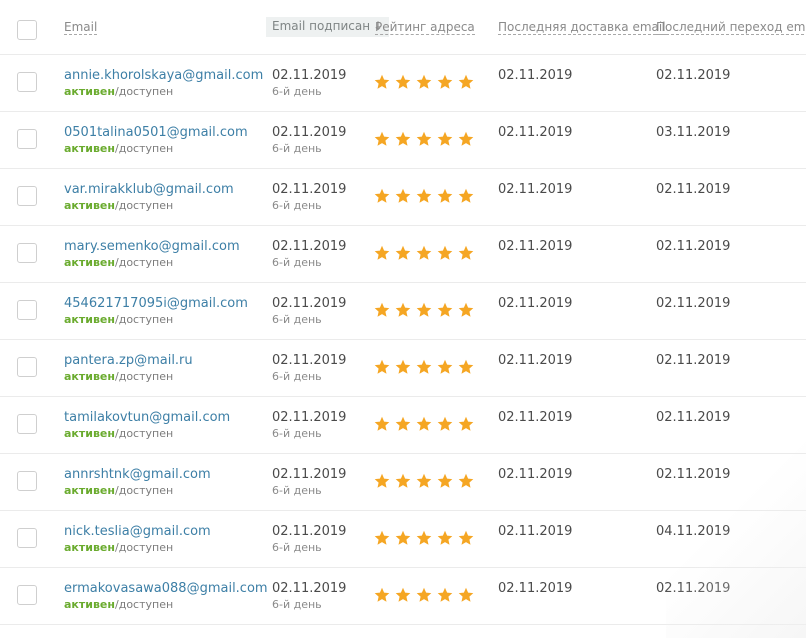 The width and height of the screenshot is (806, 638). I want to click on subscriber-email-link: var.mirakklub@gmail.com, so click(149, 190).